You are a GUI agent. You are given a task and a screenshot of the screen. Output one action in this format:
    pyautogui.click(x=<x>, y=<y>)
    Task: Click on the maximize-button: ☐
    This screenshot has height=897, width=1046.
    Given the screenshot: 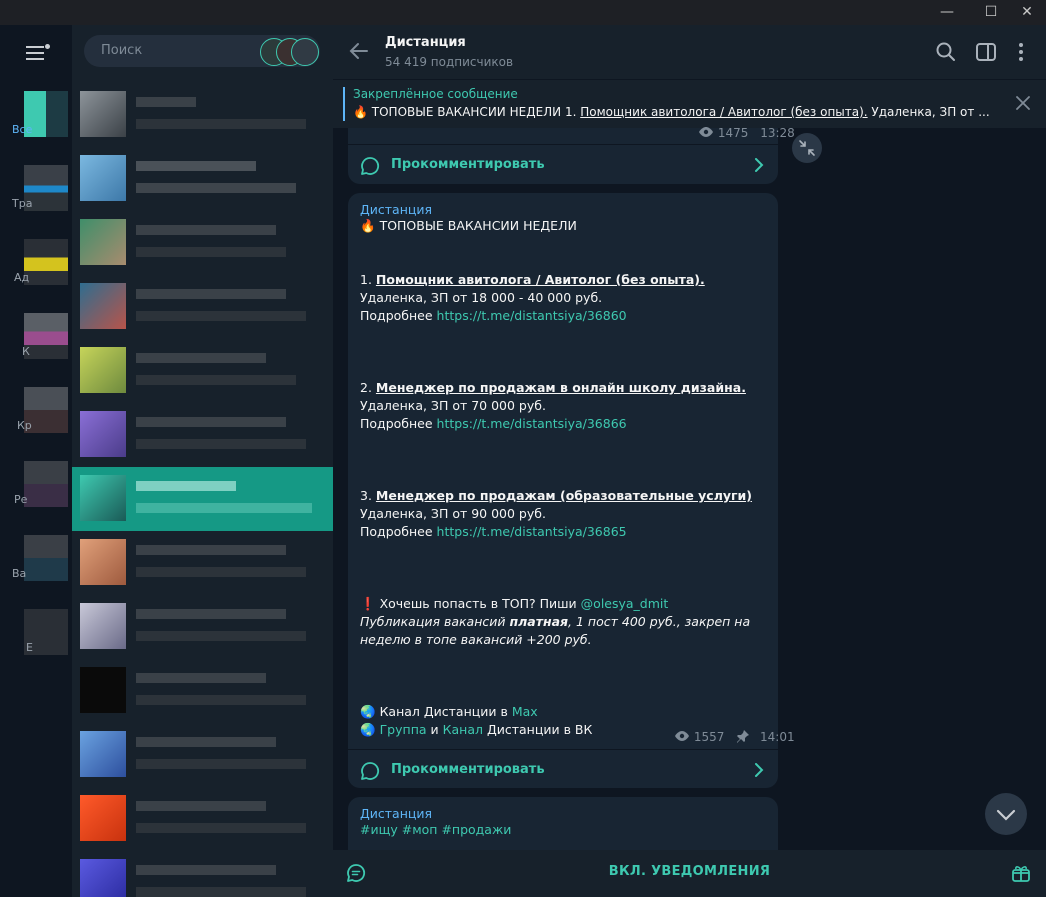 What is the action you would take?
    pyautogui.click(x=991, y=12)
    